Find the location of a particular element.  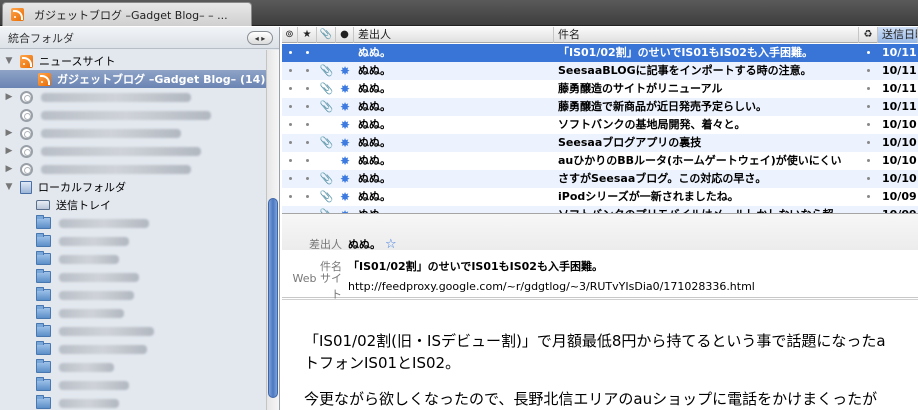

message-row: ぬぬ。 「IS01/02割」のせいでIS01もIS02も入手困難。 10/11 is located at coordinates (600, 53).